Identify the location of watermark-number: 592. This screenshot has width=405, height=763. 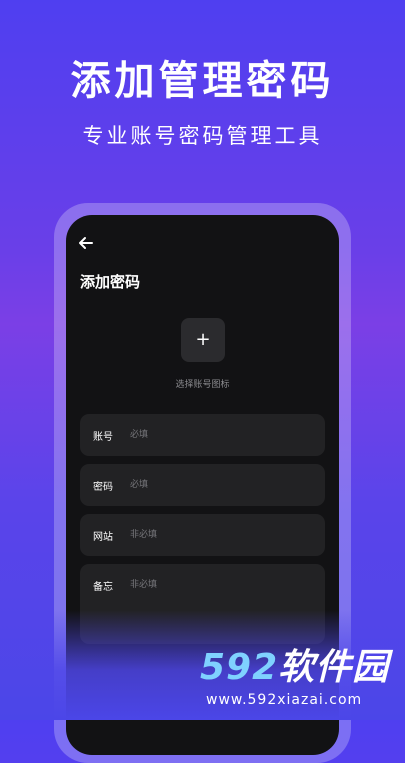
(239, 667).